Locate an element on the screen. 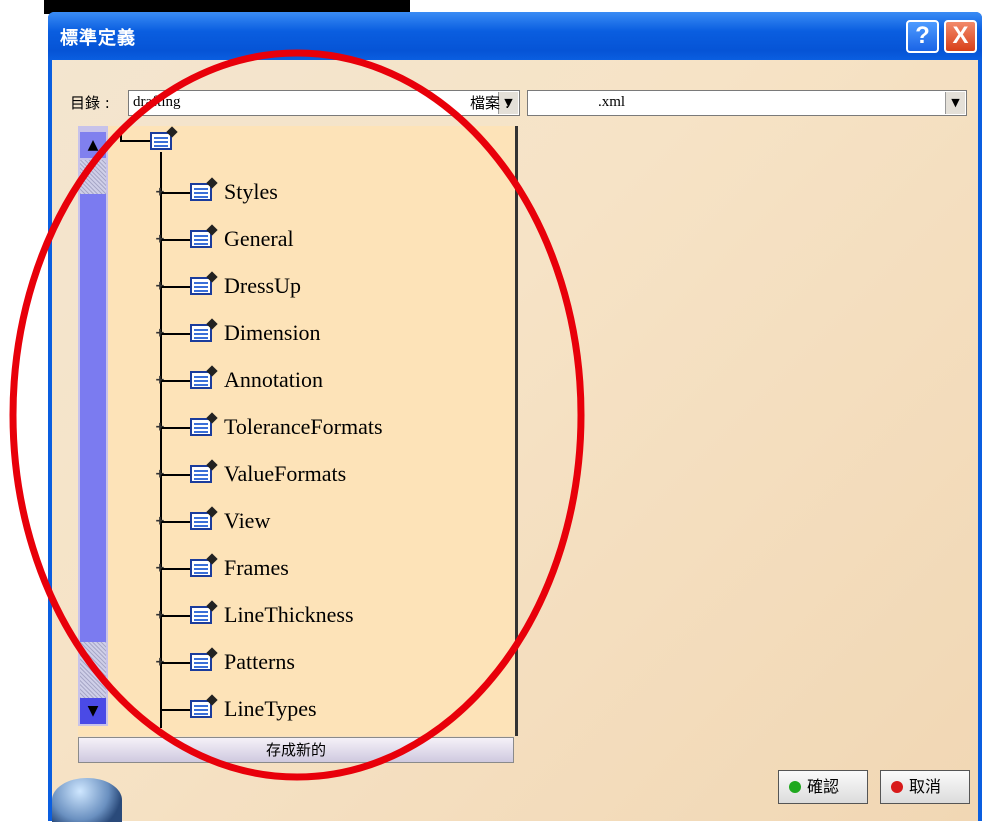 This screenshot has width=982, height=822. tree-node: + DressUp is located at coordinates (293, 287).